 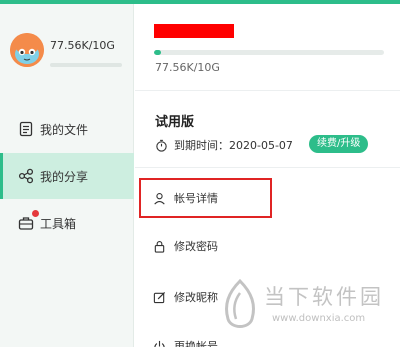 I want to click on expiry-row: 到期时间：2020-05-07, so click(x=224, y=145).